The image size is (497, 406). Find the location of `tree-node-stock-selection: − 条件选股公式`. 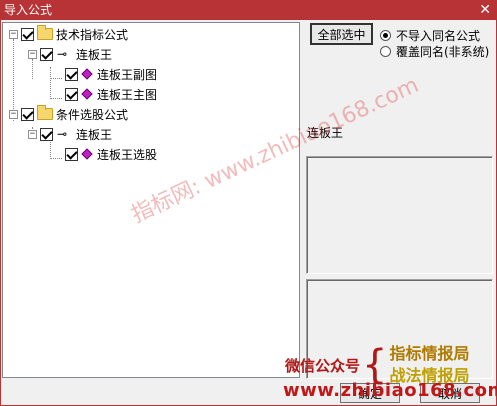

tree-node-stock-selection: − 条件选股公式 is located at coordinates (68, 114).